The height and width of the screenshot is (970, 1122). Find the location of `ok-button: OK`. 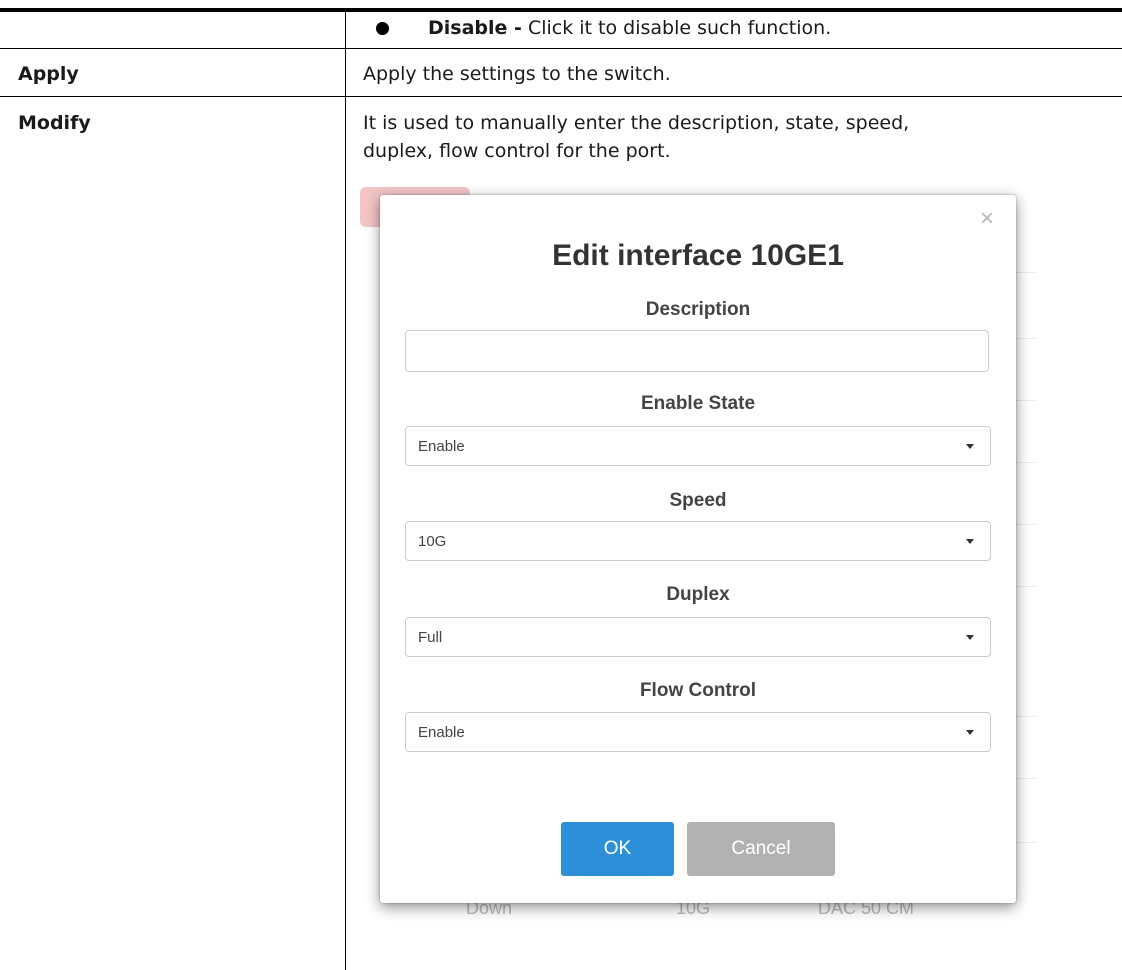

ok-button: OK is located at coordinates (617, 849).